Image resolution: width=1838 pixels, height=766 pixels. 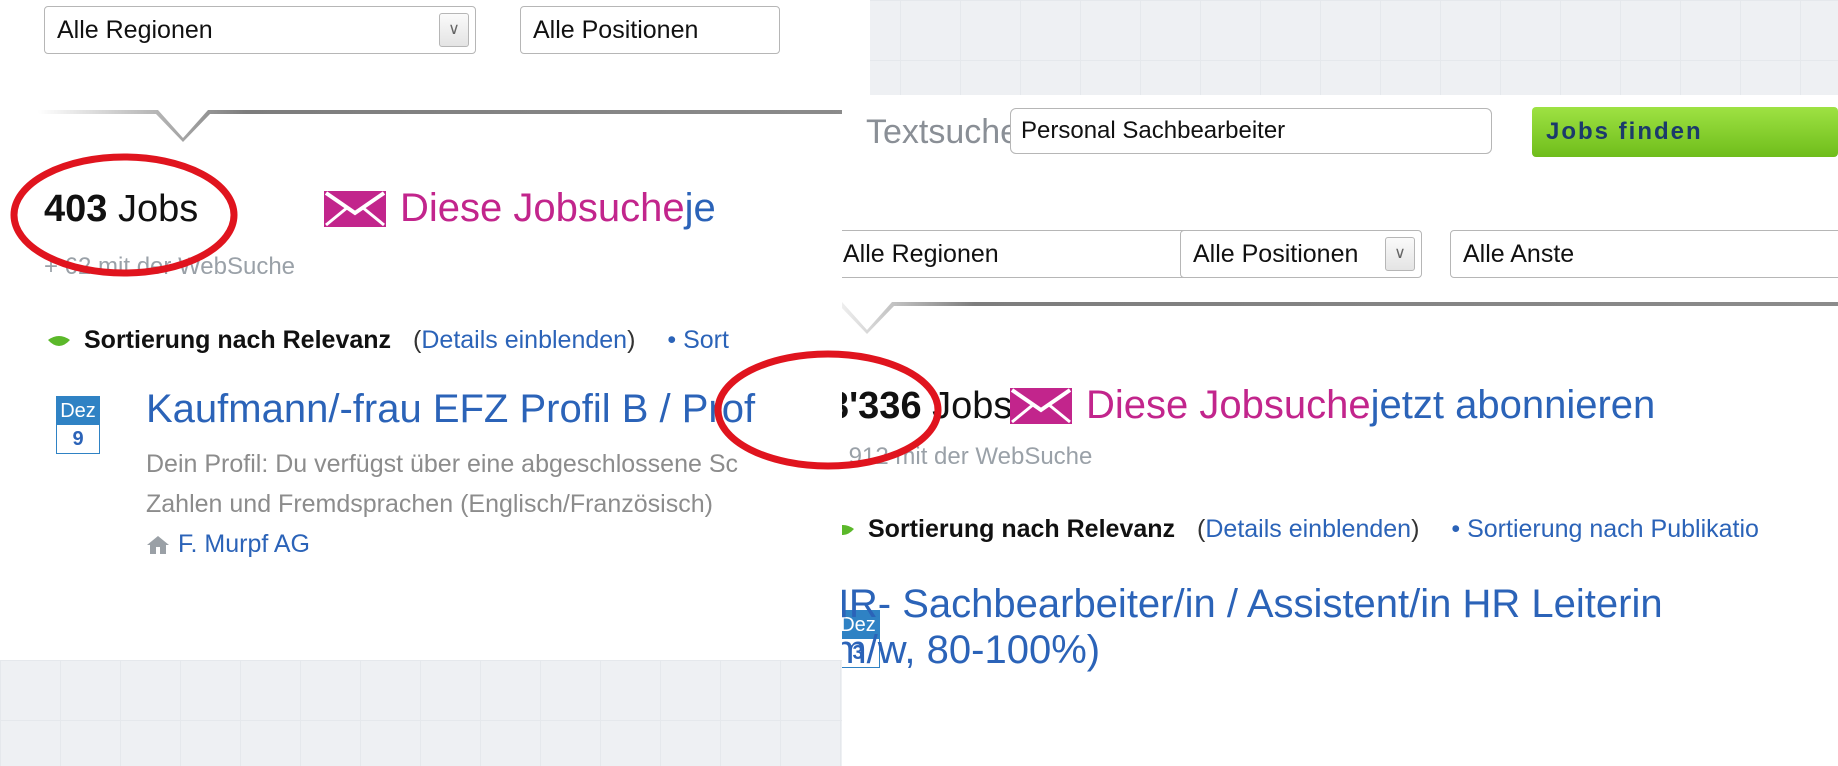 I want to click on company-link: F. Murpf AG, so click(x=228, y=544).